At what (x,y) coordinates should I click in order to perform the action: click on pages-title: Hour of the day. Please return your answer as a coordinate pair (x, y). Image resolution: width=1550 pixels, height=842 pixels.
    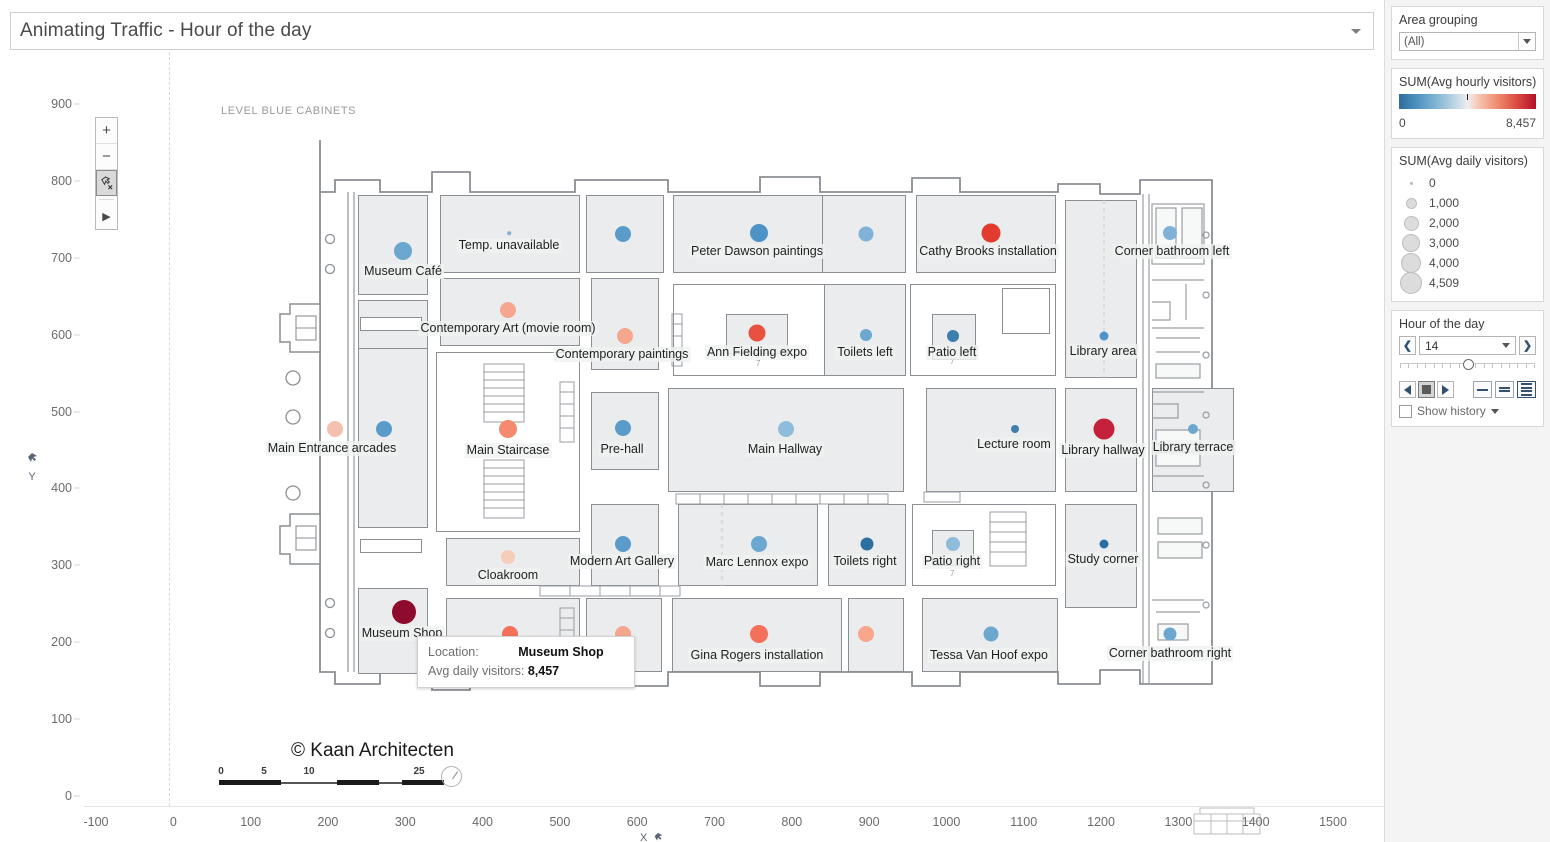
    Looking at the image, I should click on (1442, 324).